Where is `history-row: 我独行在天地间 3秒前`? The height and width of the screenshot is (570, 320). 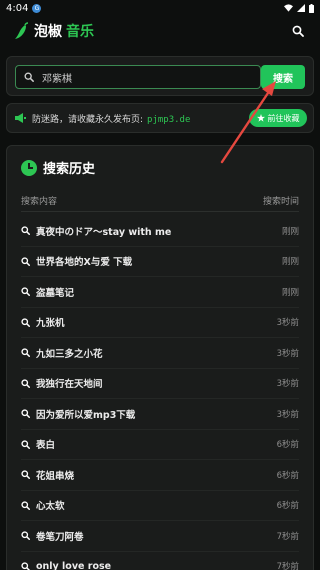
history-row: 我独行在天地间 3秒前 is located at coordinates (160, 384).